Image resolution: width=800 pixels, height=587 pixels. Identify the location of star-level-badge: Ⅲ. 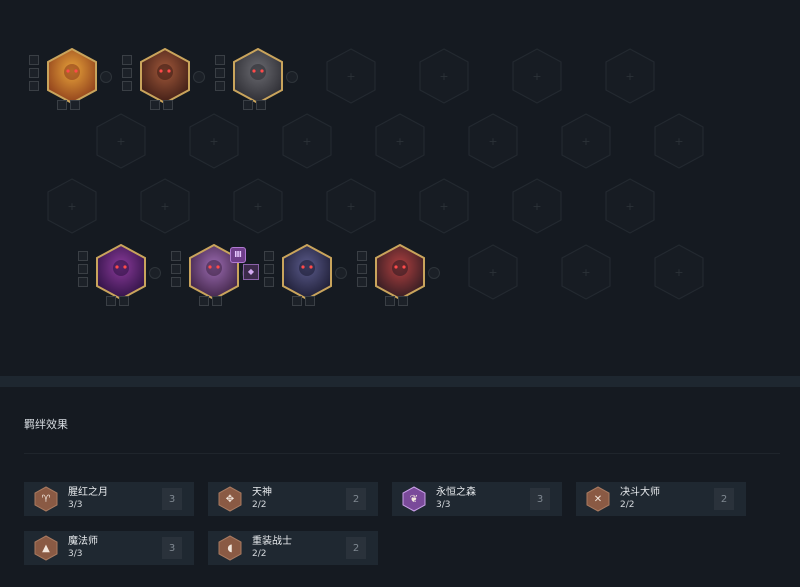
(238, 255).